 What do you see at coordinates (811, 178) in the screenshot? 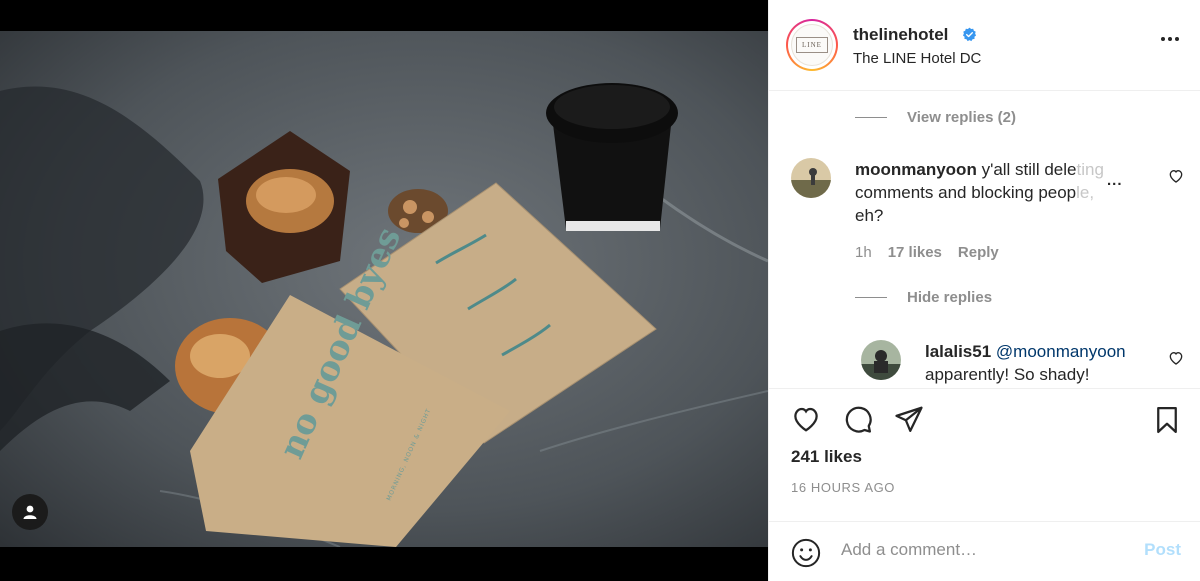
I see `commenter-avatar` at bounding box center [811, 178].